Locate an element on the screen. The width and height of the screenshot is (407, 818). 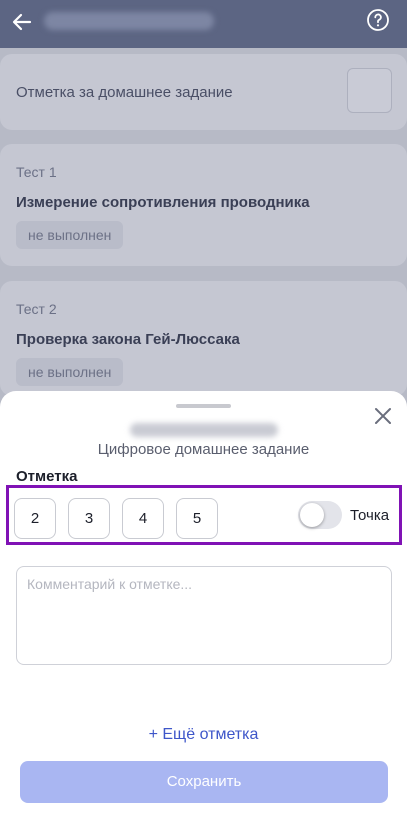
mark-section-label: Отметка is located at coordinates (47, 476).